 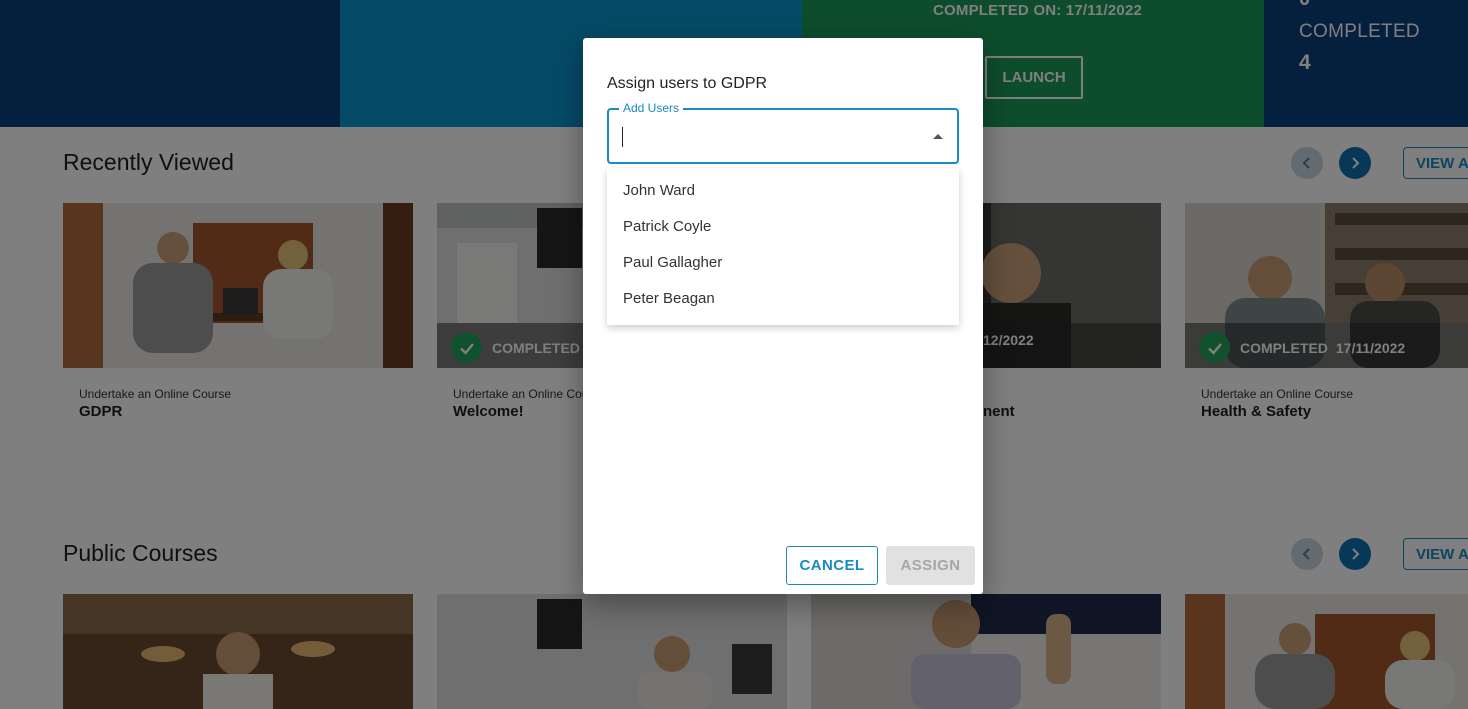 What do you see at coordinates (938, 136) in the screenshot?
I see `dropdown-arrow-icon` at bounding box center [938, 136].